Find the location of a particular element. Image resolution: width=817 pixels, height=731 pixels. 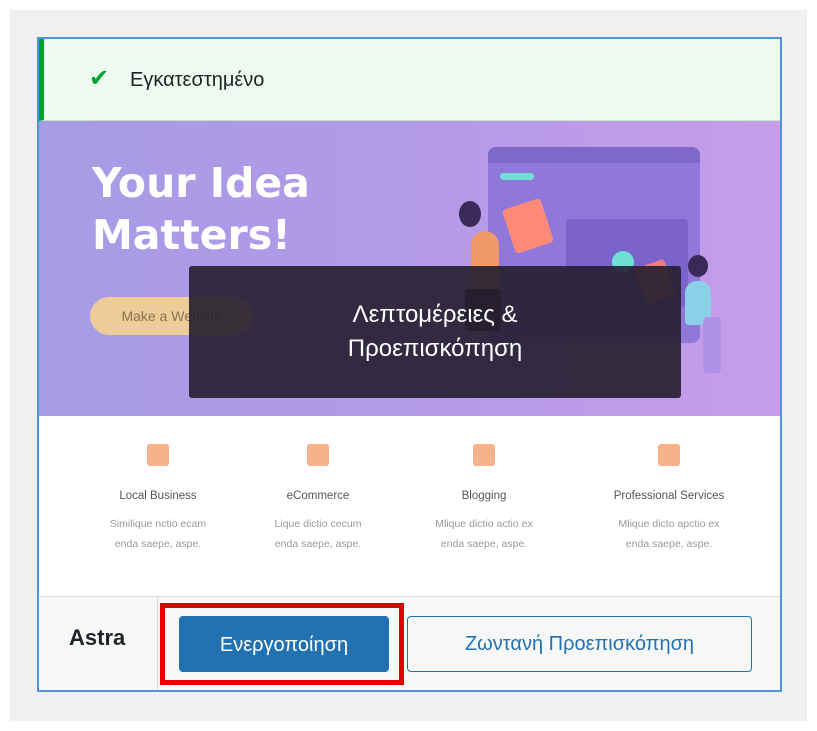

illustration-person-head is located at coordinates (470, 214).